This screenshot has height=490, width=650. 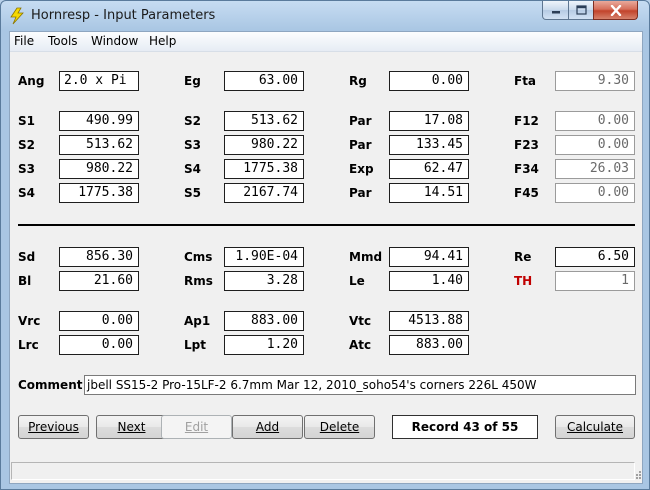 I want to click on rms-field: 3.28, so click(x=264, y=281).